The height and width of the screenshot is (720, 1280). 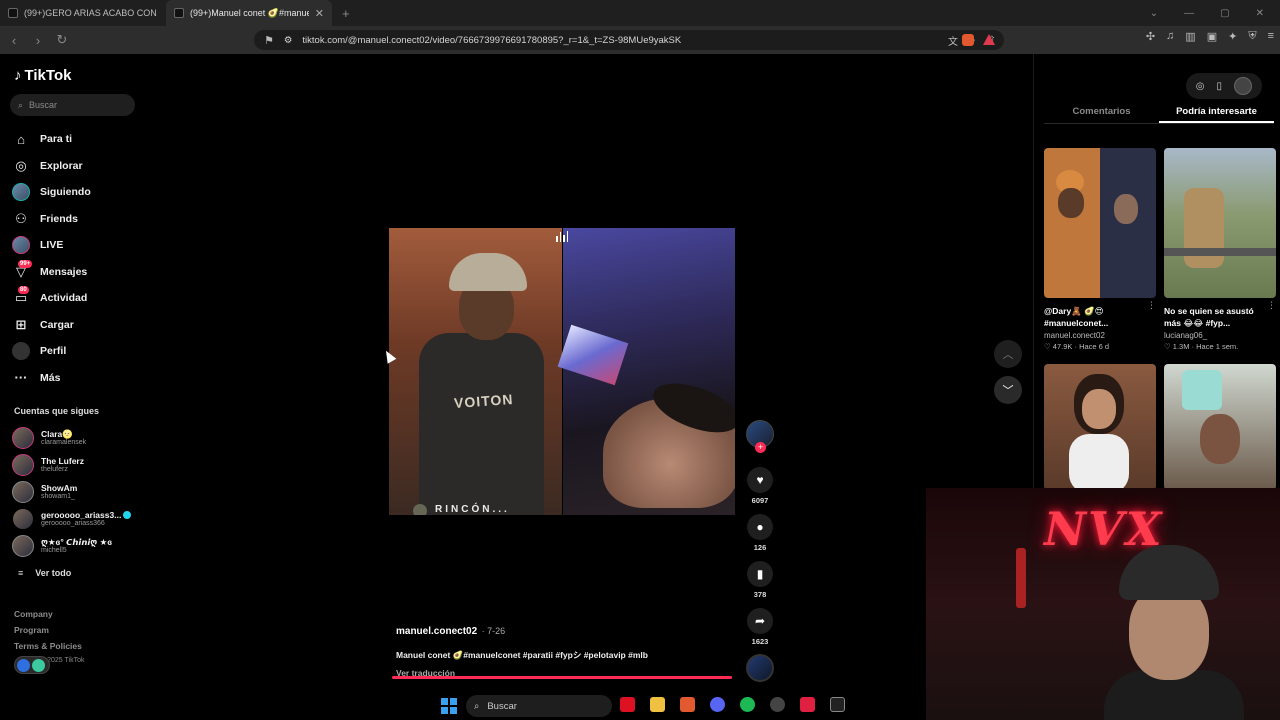 I want to click on menu-item-friends: ⚇ Friends, so click(x=79, y=219).